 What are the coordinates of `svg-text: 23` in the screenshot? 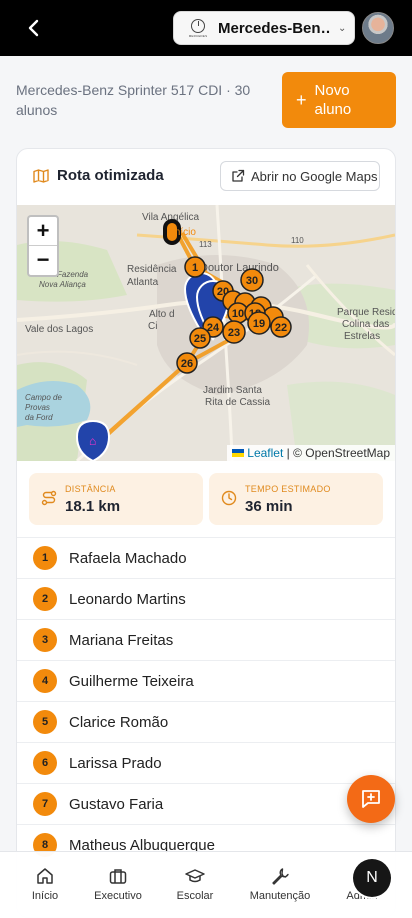 It's located at (234, 333).